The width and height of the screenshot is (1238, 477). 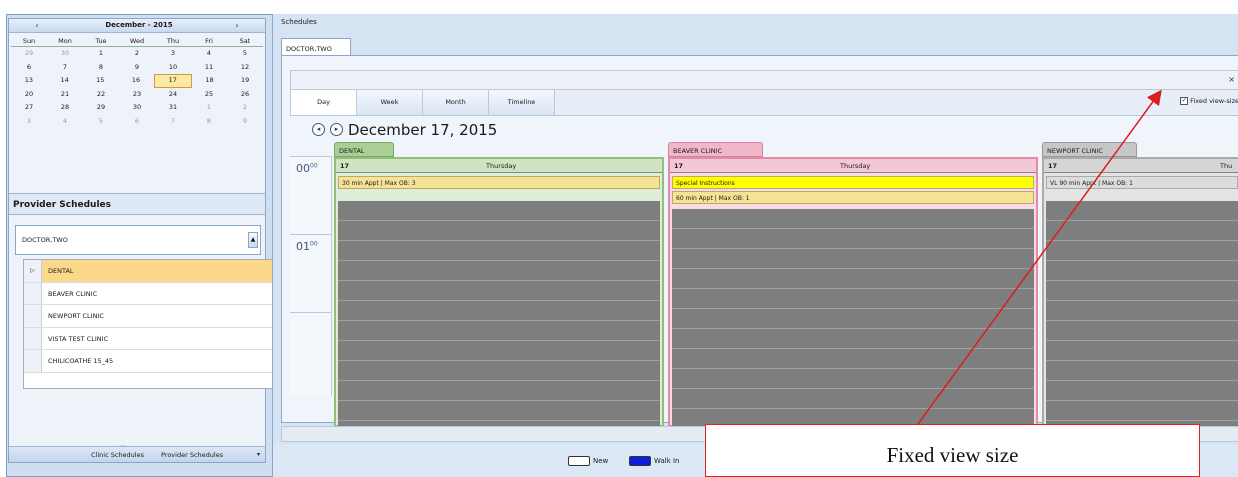 What do you see at coordinates (173, 95) in the screenshot?
I see `calendar-day: 24` at bounding box center [173, 95].